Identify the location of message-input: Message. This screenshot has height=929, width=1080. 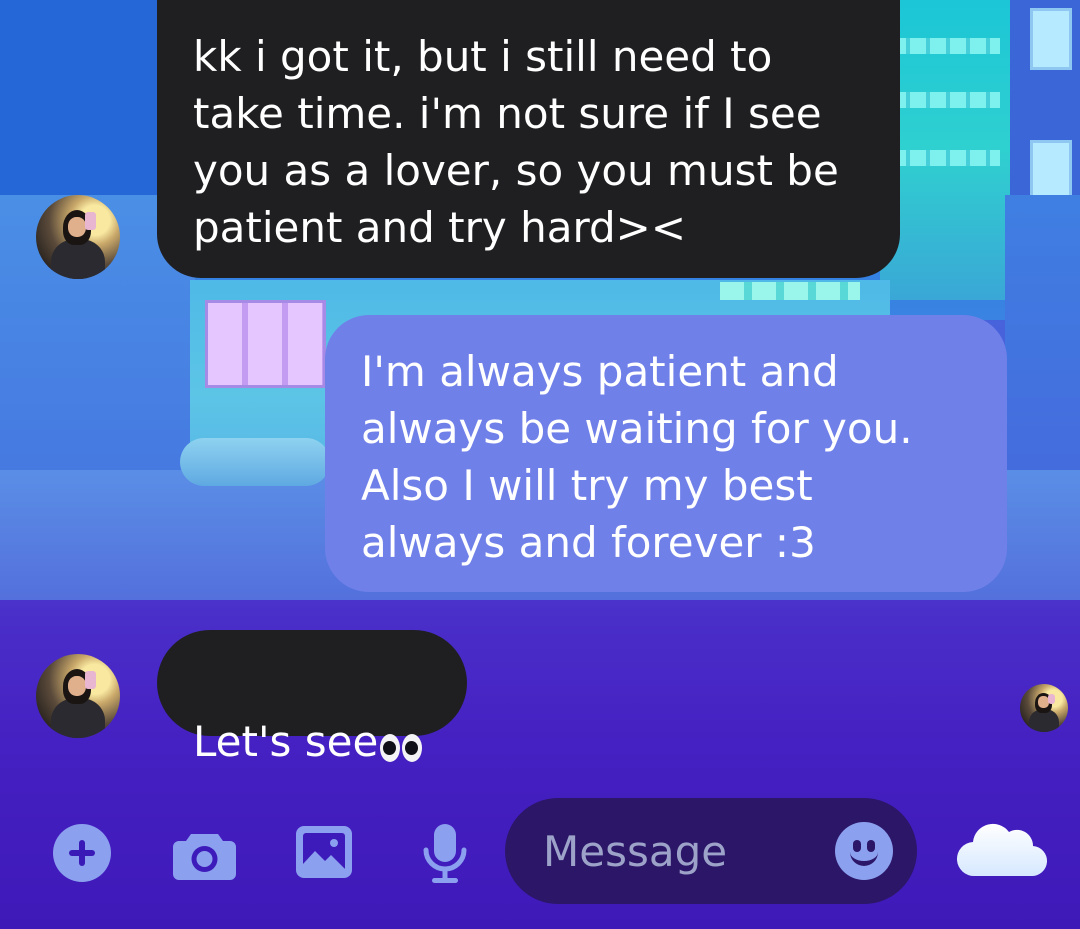
(711, 851).